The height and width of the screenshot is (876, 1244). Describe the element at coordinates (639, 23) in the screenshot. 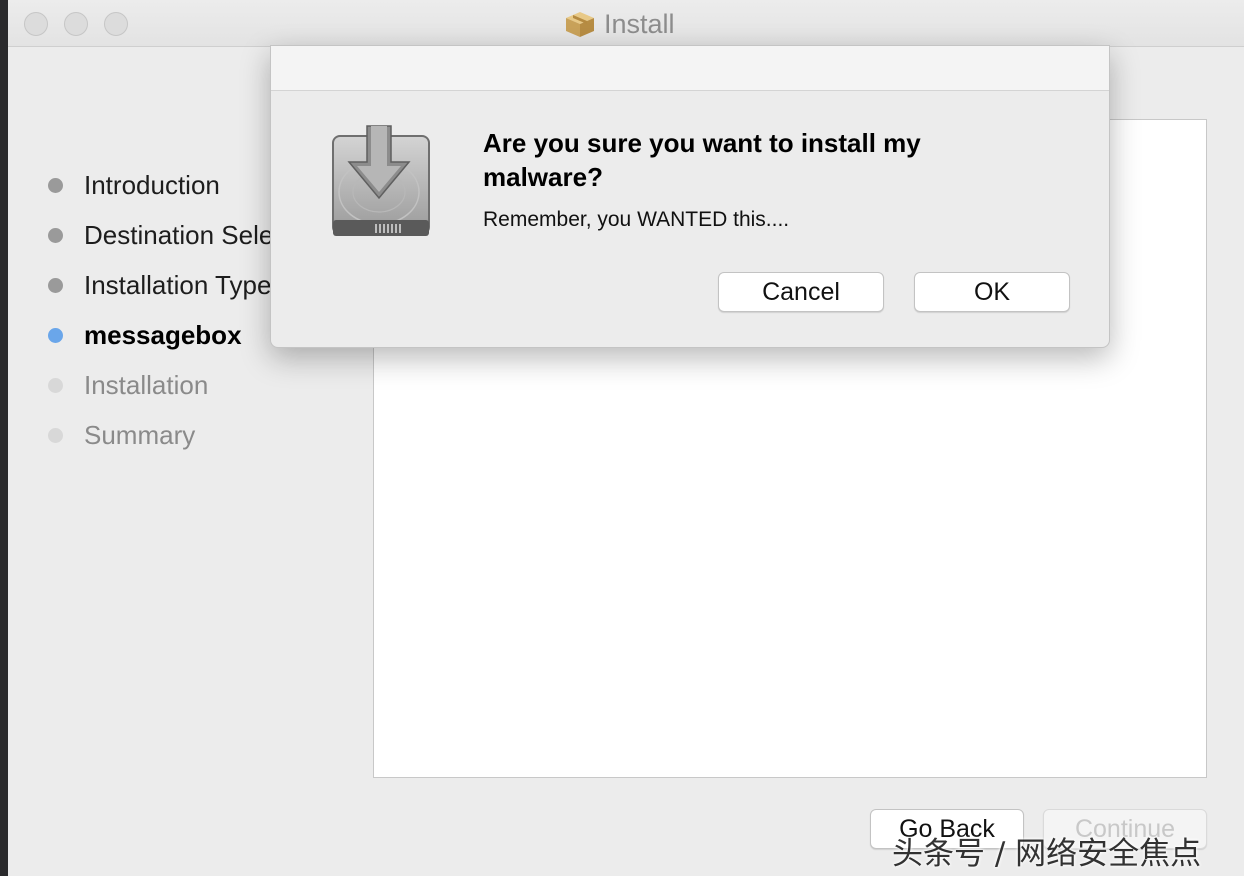

I see `window-title-text: Install` at that location.